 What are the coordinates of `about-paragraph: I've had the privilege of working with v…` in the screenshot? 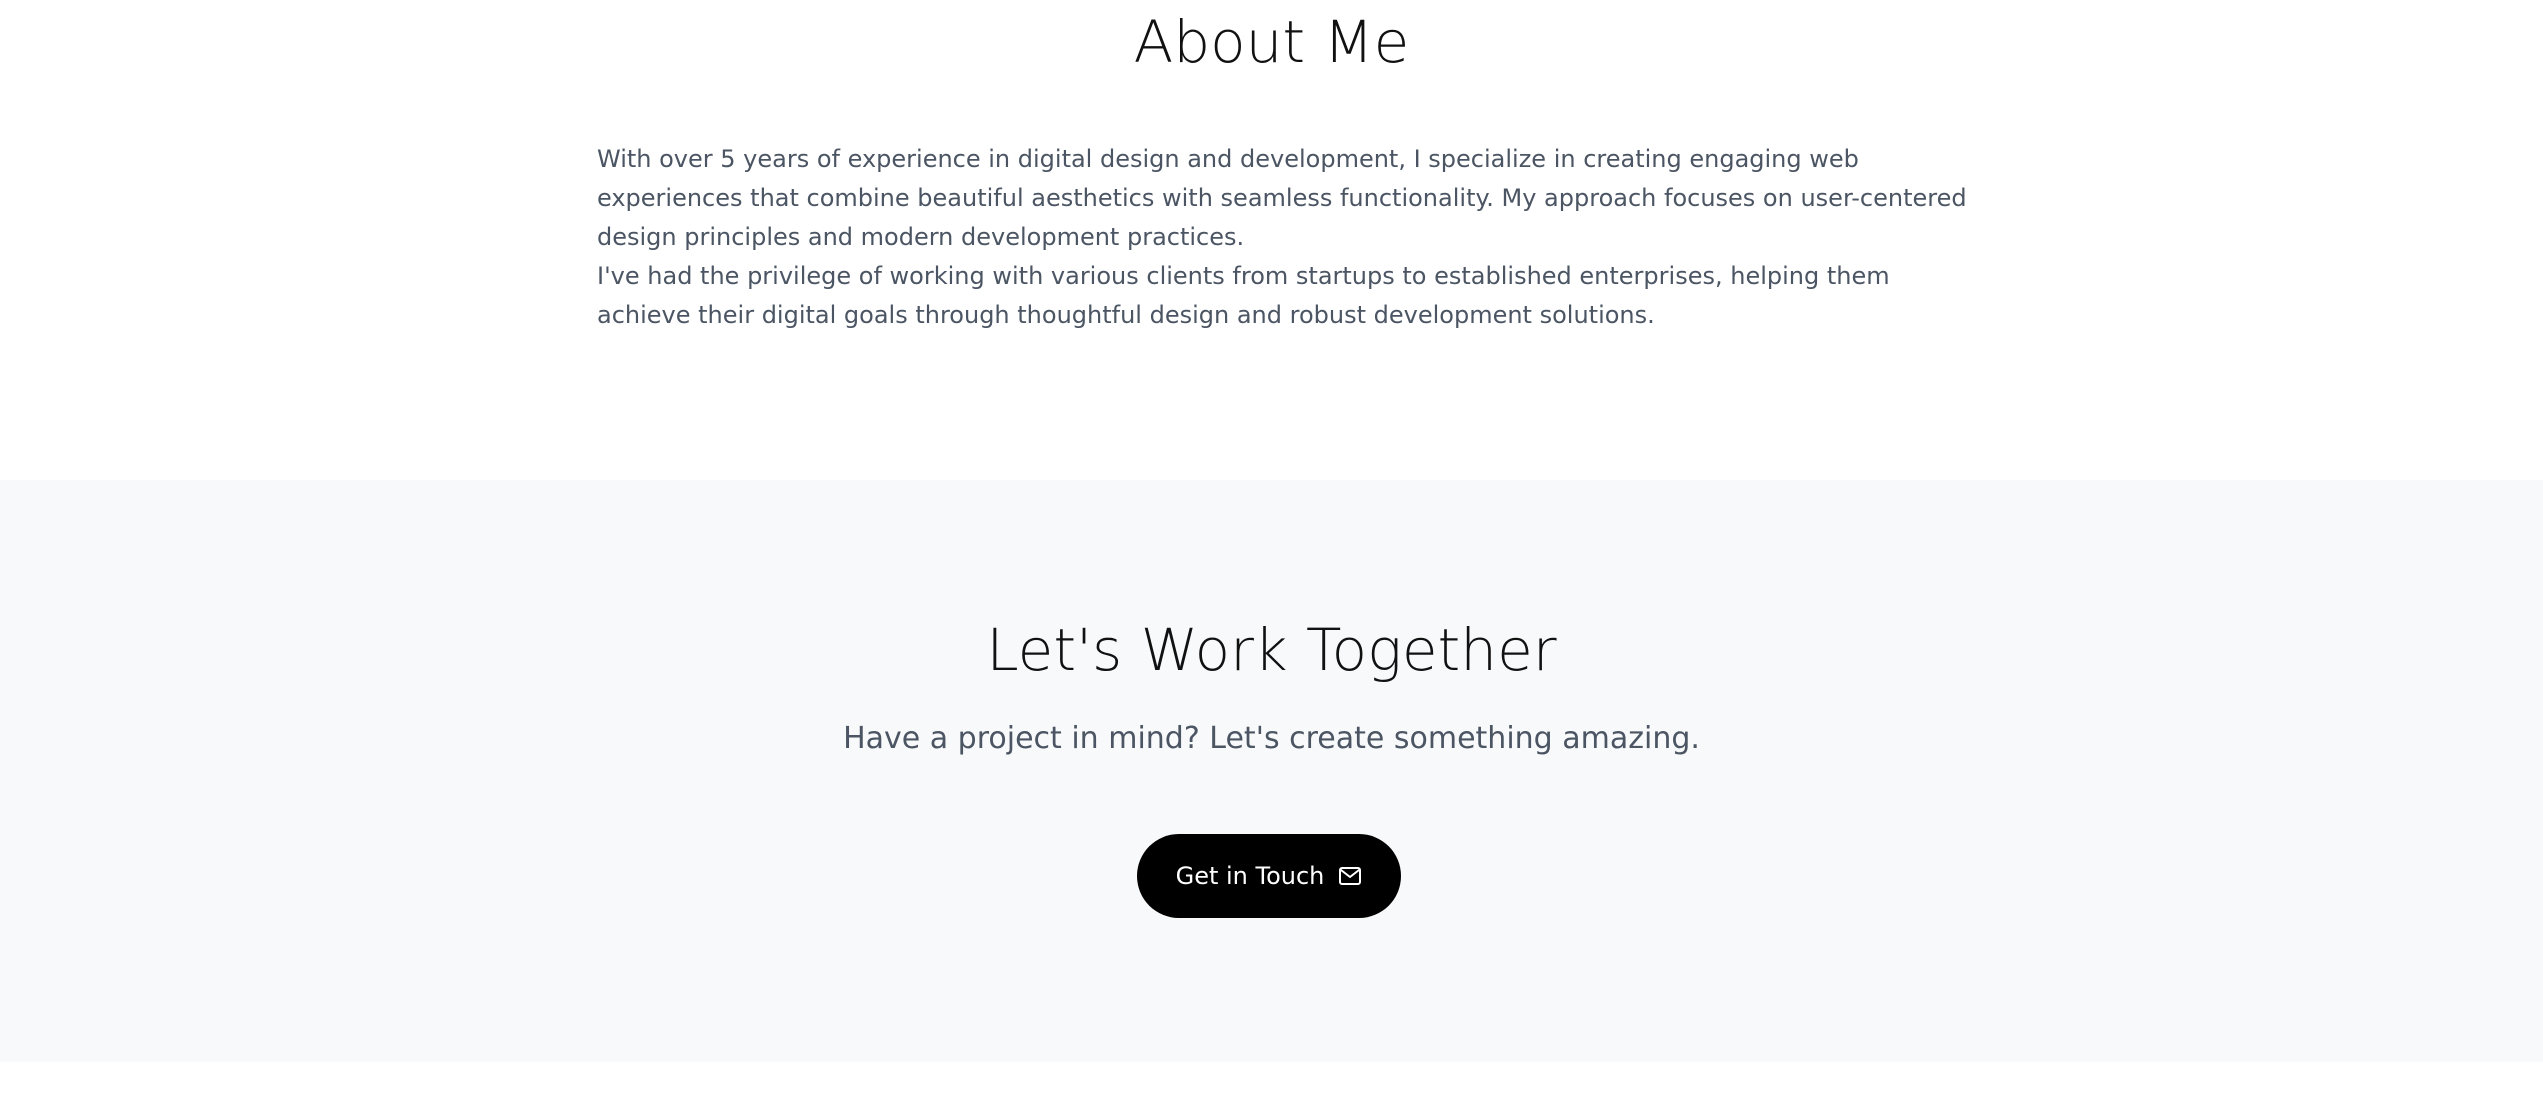 It's located at (1243, 295).